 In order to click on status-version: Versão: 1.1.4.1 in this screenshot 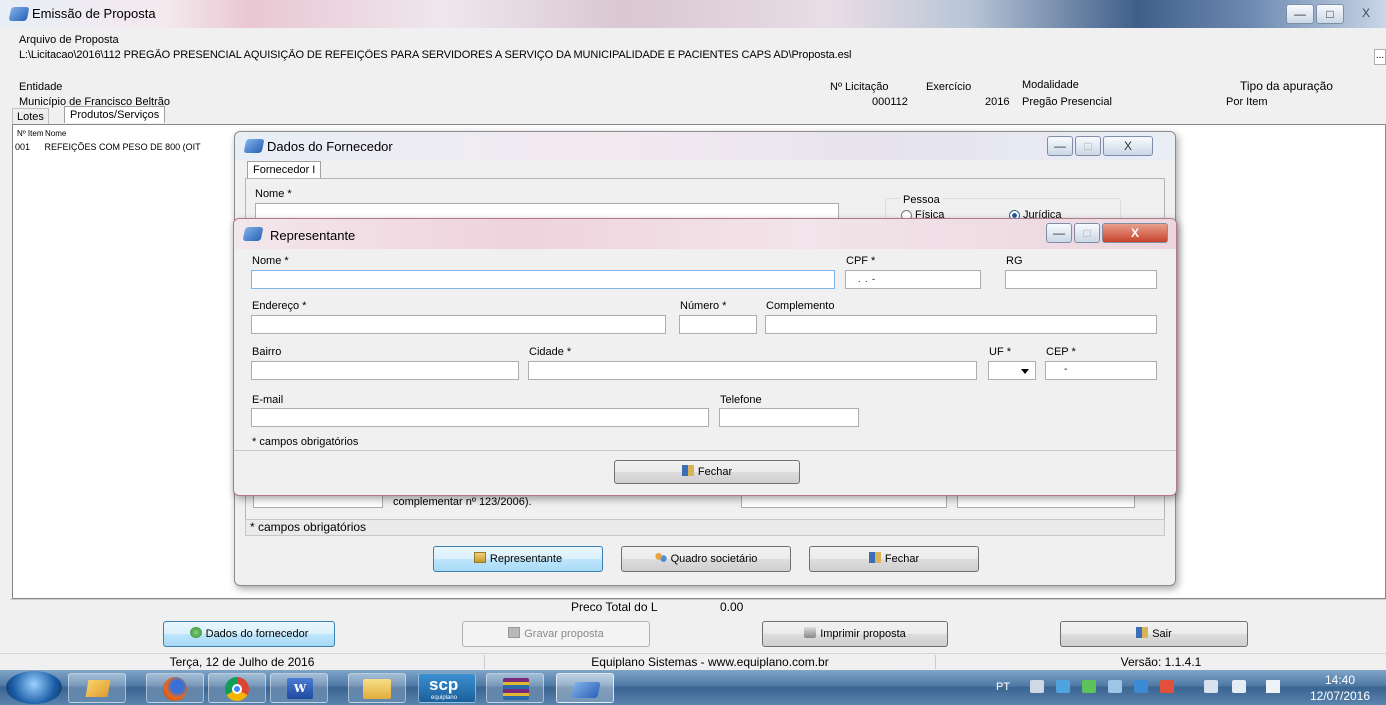, I will do `click(1161, 662)`.